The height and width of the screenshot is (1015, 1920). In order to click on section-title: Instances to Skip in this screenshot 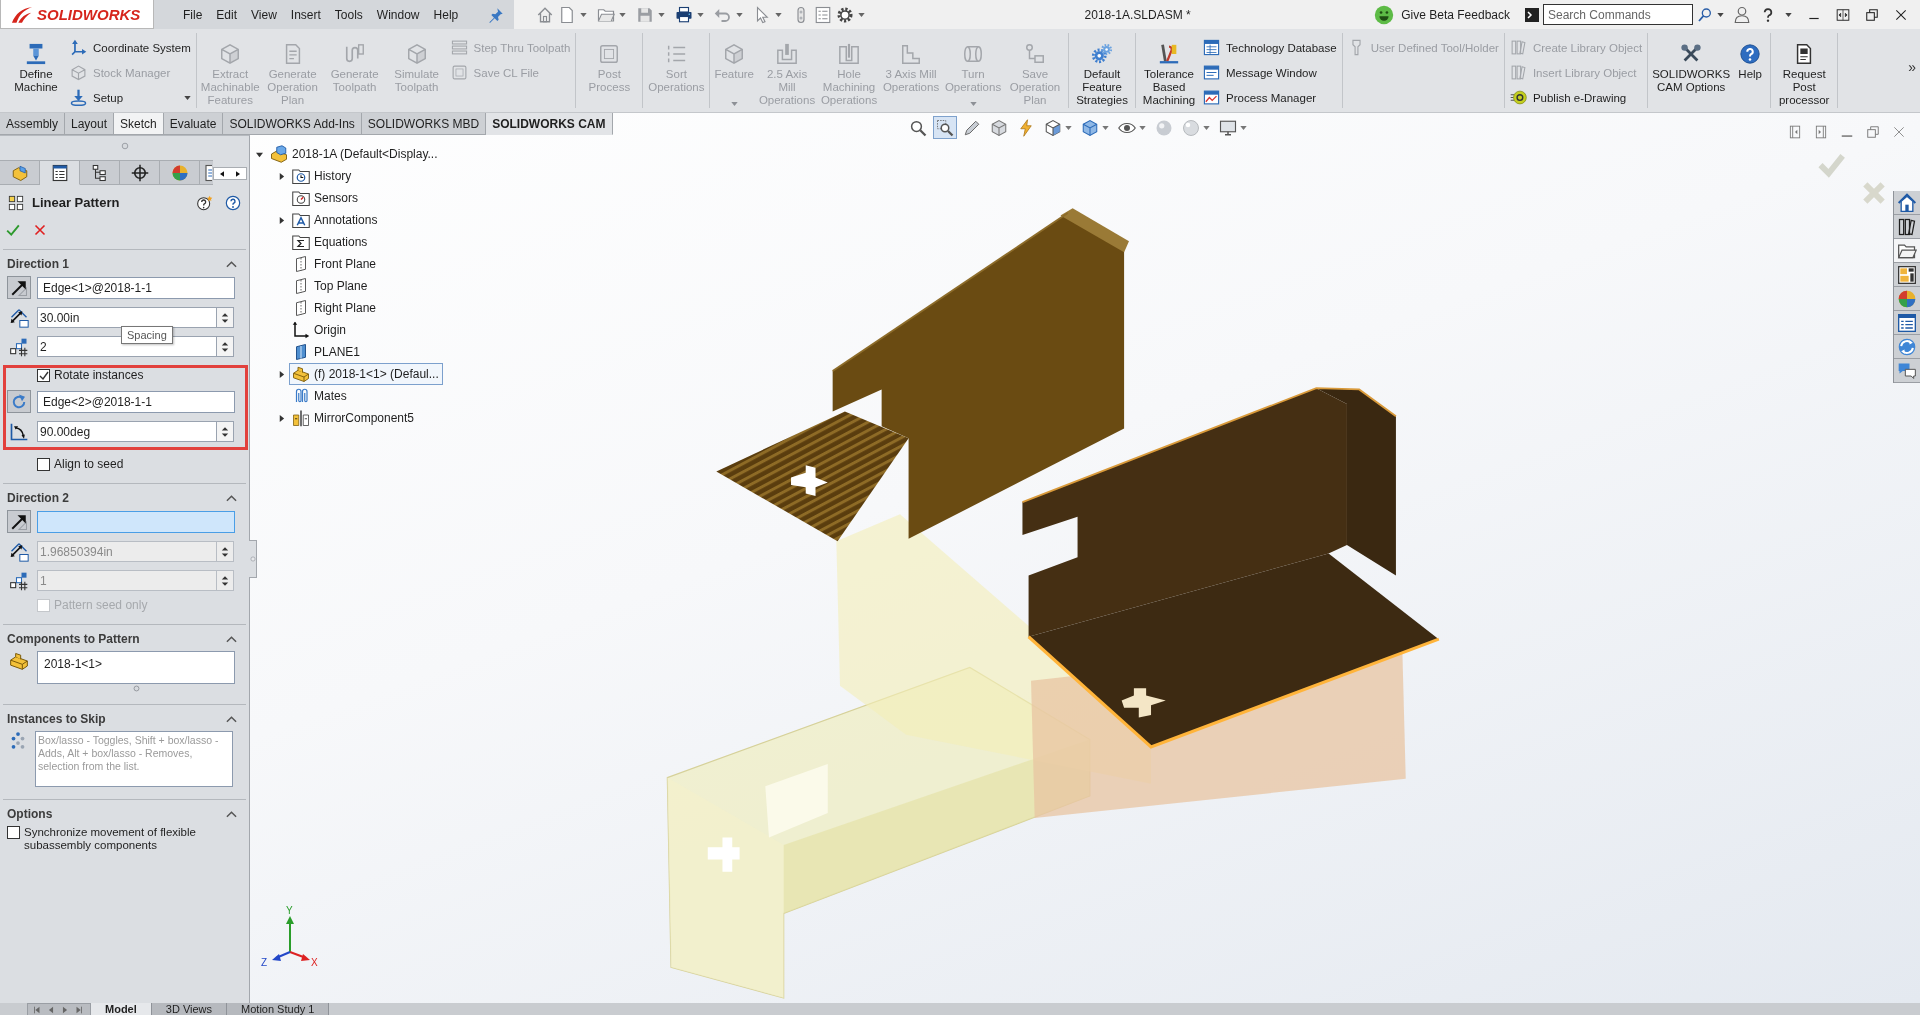, I will do `click(57, 719)`.